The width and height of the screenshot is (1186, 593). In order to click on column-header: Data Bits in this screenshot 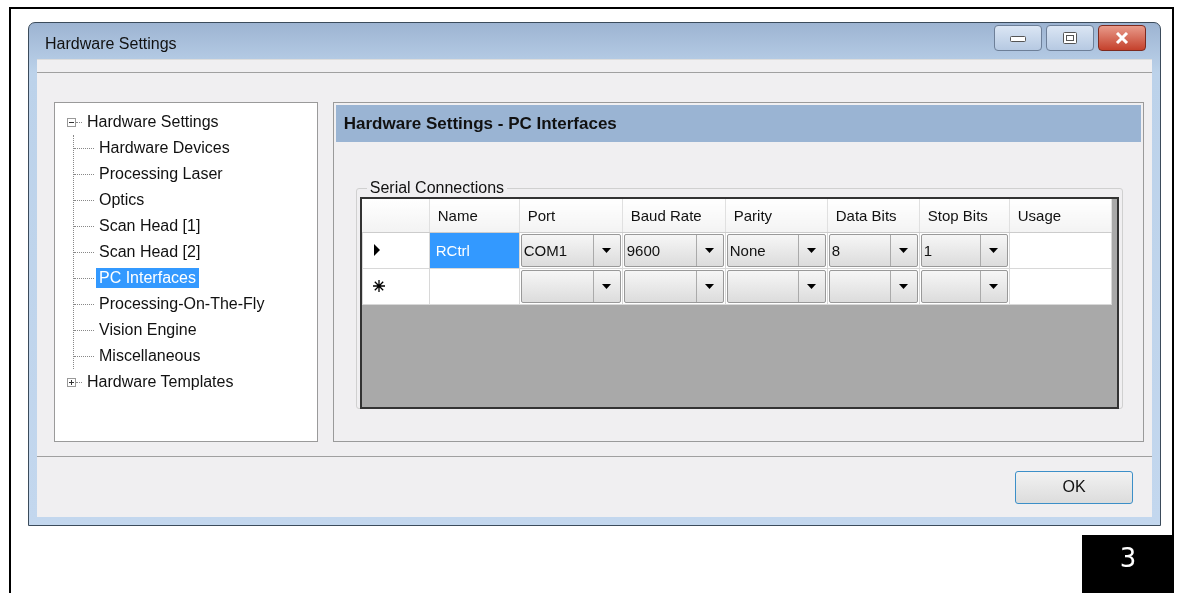, I will do `click(873, 215)`.